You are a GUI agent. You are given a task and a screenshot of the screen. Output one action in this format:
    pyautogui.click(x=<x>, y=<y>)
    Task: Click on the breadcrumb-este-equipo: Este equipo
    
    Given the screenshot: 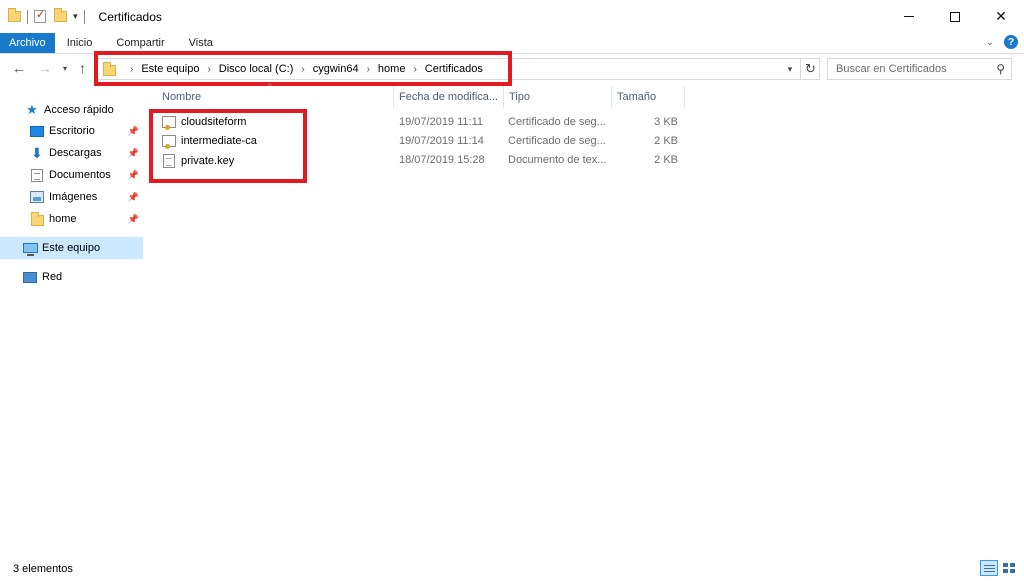 What is the action you would take?
    pyautogui.click(x=170, y=69)
    